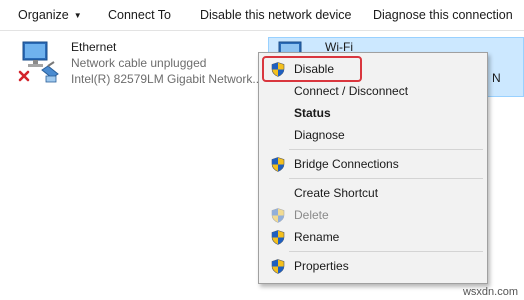  I want to click on diagnose-connection-button: Diagnose this connection, so click(443, 15).